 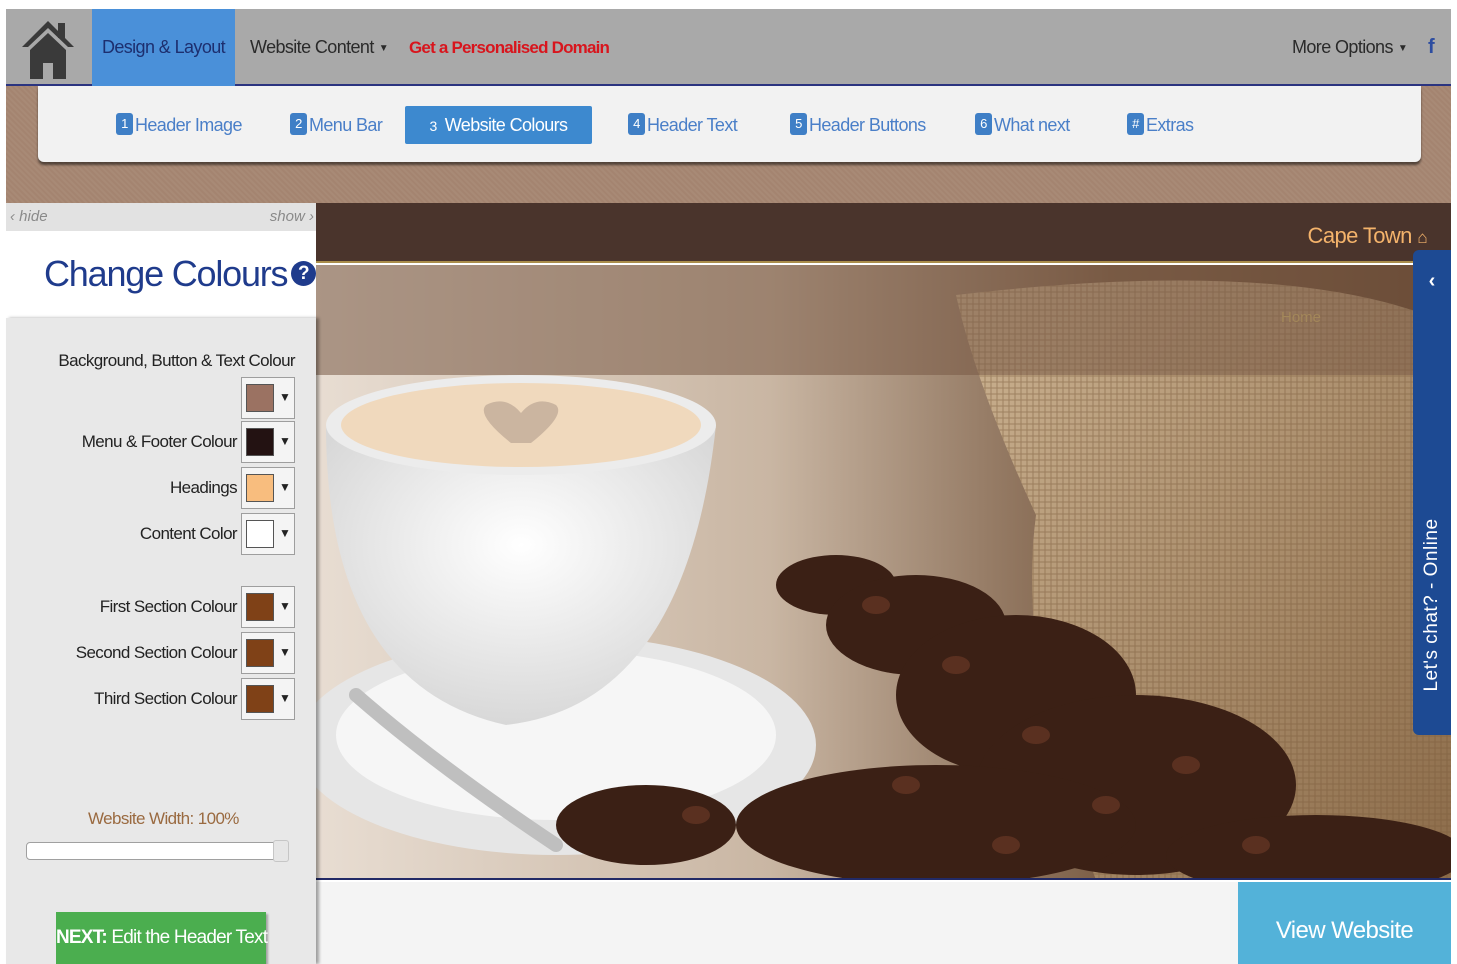 I want to click on preview-header-bar: Cape Town ⌂, so click(x=883, y=233).